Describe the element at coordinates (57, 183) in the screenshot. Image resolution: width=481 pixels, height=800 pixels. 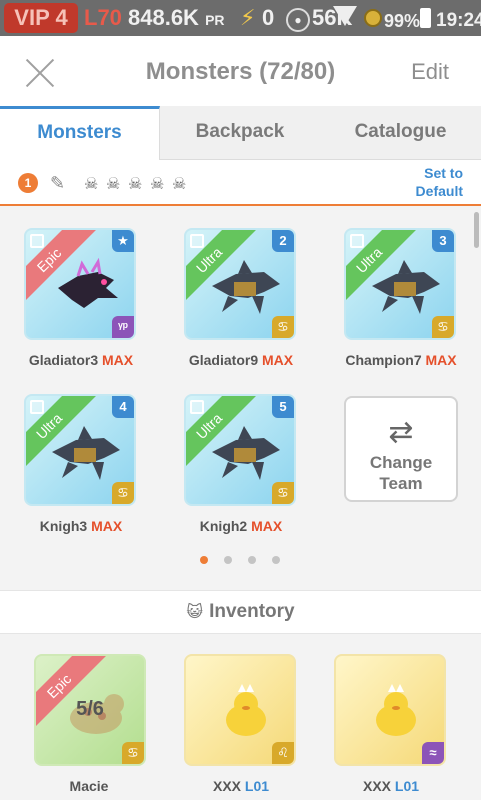
I see `pencil-icon: ✎` at that location.